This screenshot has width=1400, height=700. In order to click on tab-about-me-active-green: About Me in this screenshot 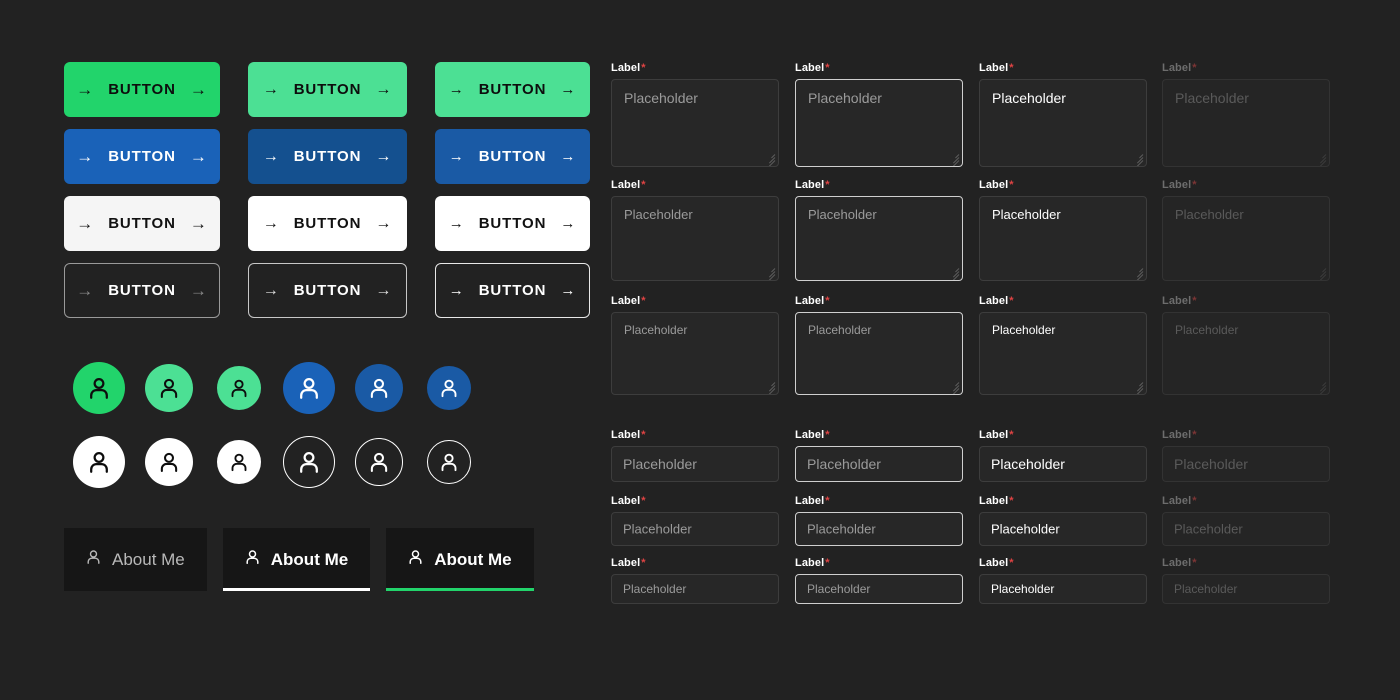, I will do `click(460, 559)`.